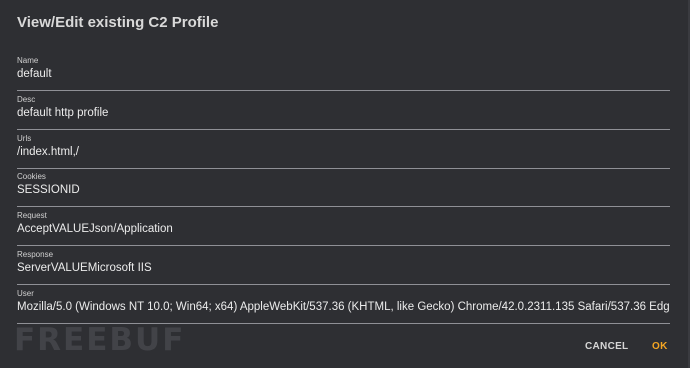  I want to click on name-field: Name default, so click(343, 75).